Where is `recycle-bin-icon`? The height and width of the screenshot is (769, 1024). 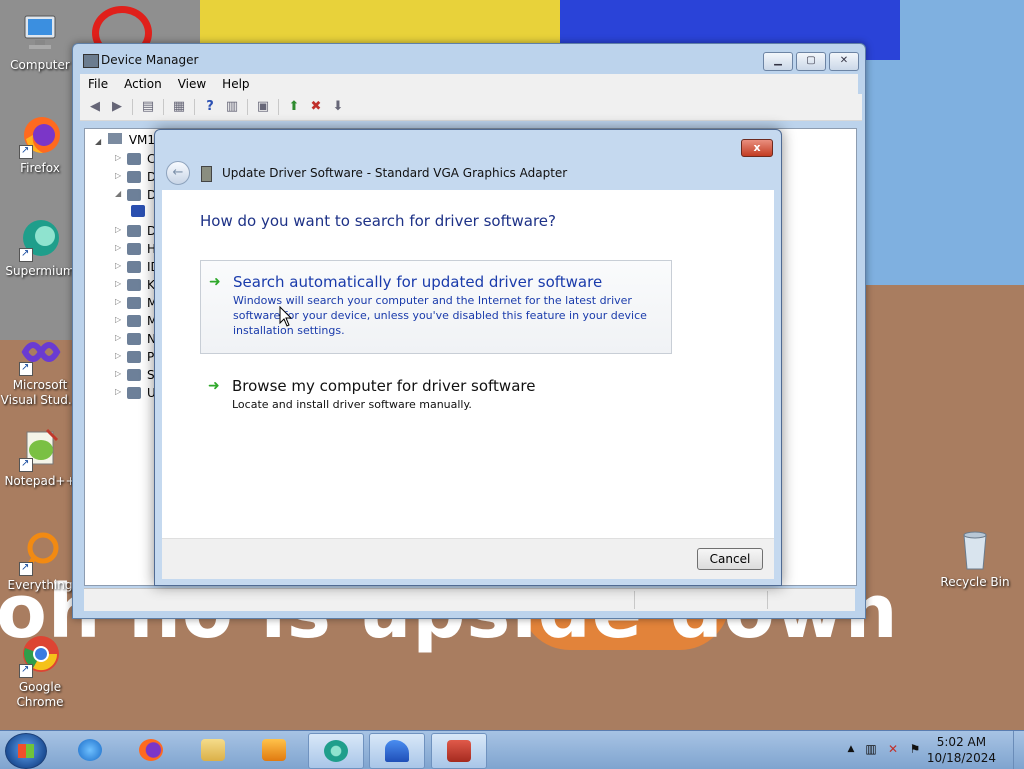 recycle-bin-icon is located at coordinates (975, 550).